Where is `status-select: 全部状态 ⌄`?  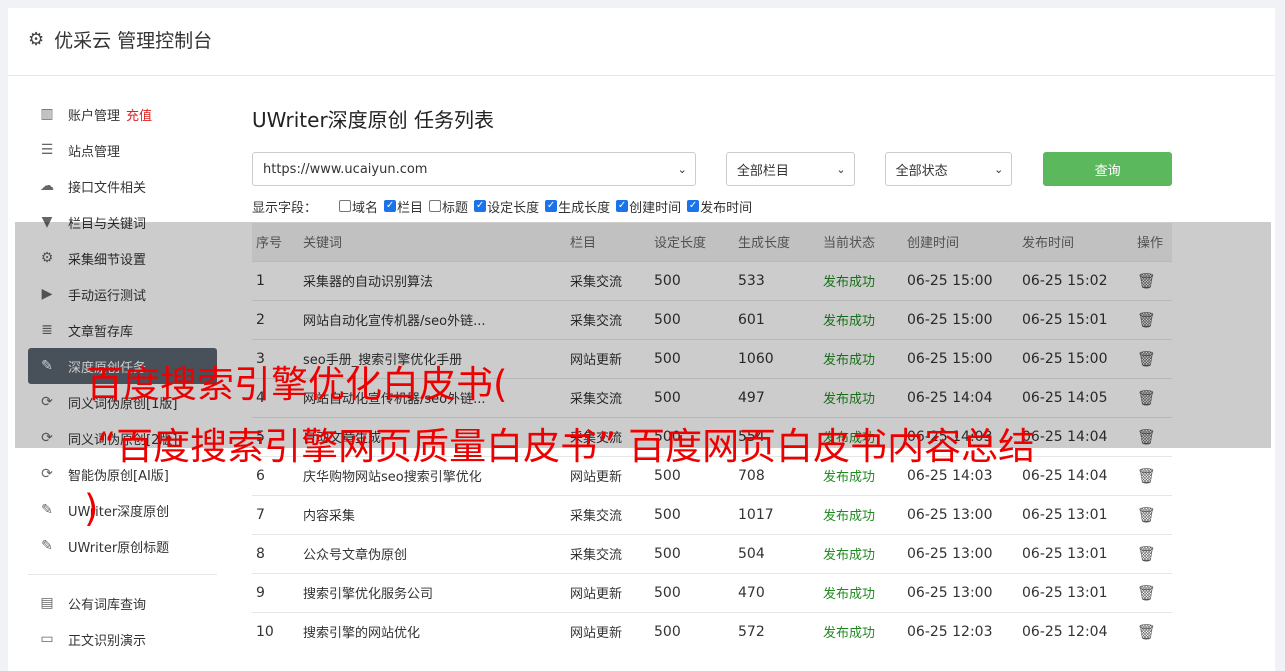
status-select: 全部状态 ⌄ is located at coordinates (948, 169).